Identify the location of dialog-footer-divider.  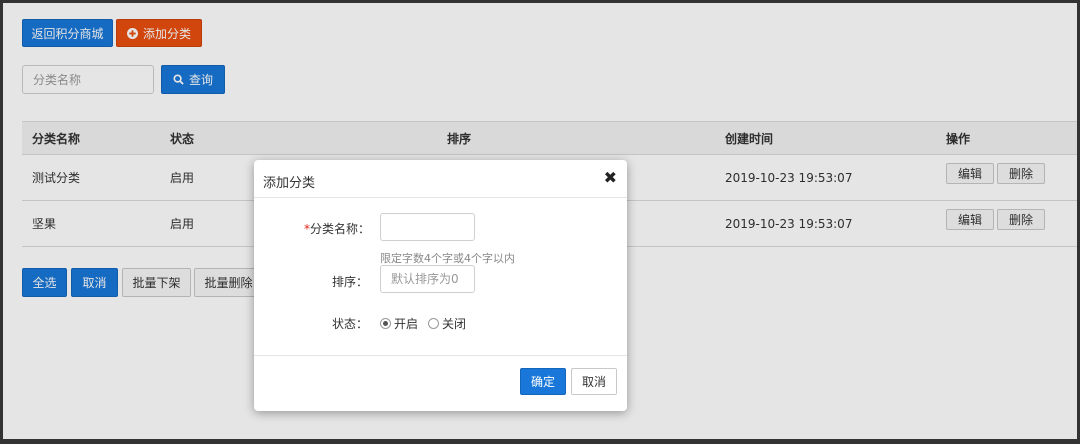
(440, 355).